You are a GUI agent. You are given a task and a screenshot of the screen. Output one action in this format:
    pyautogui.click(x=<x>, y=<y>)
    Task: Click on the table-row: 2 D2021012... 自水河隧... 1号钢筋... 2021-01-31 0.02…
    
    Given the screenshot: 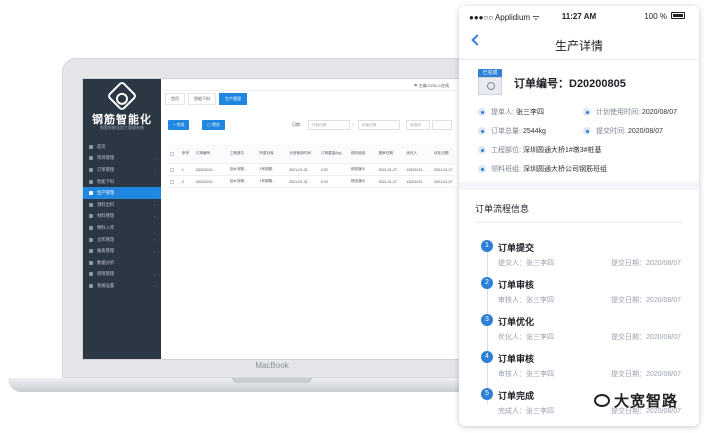 What is the action you would take?
    pyautogui.click(x=311, y=182)
    